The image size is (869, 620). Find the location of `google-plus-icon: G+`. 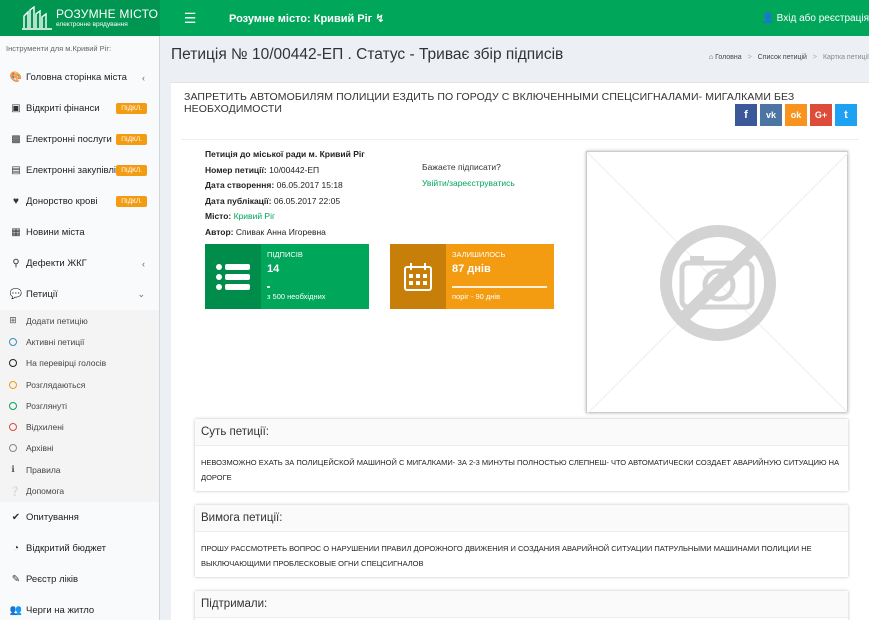

google-plus-icon: G+ is located at coordinates (821, 115).